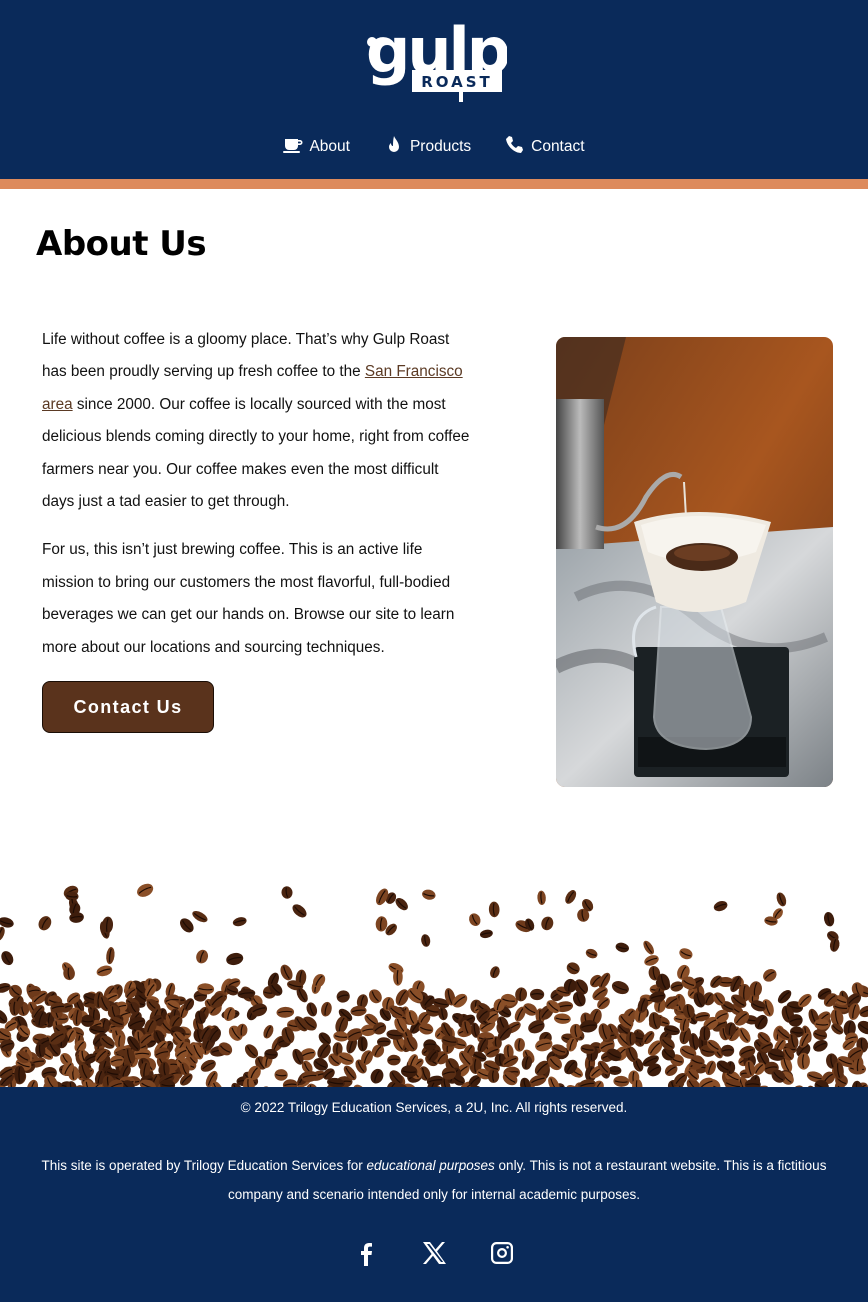 This screenshot has height=1302, width=868. What do you see at coordinates (128, 707) in the screenshot?
I see `contact-us-button: Contact Us` at bounding box center [128, 707].